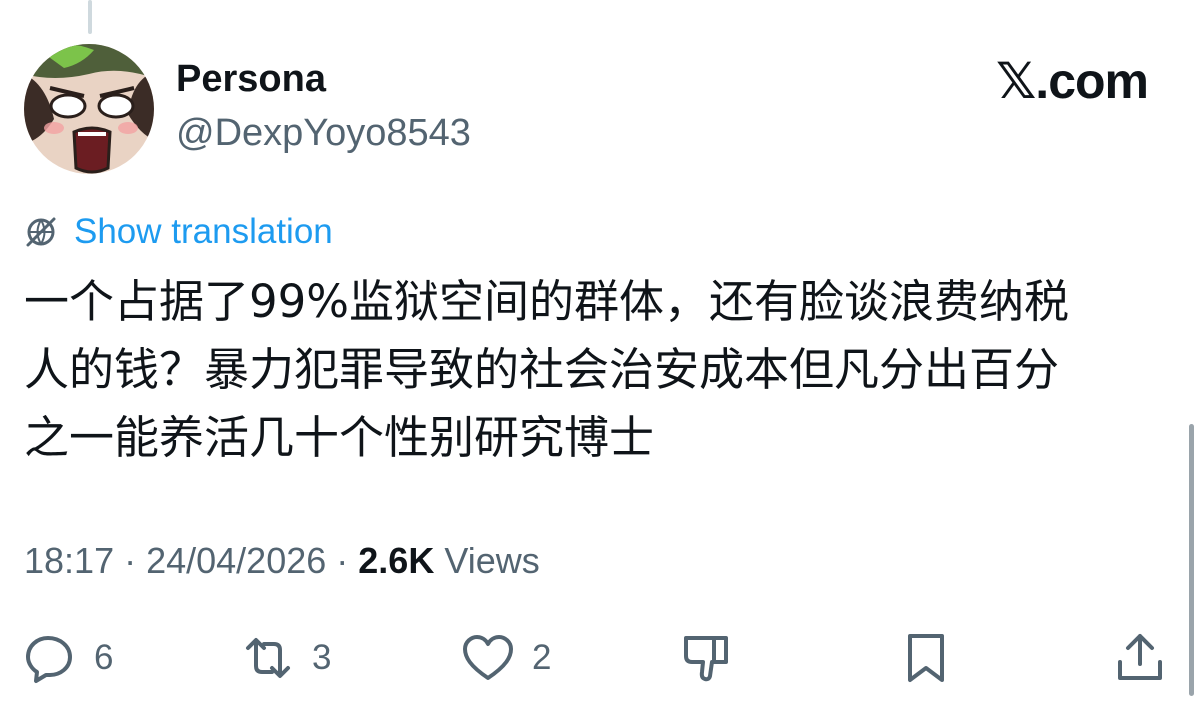  Describe the element at coordinates (486, 560) in the screenshot. I see `views-label: Views` at that location.